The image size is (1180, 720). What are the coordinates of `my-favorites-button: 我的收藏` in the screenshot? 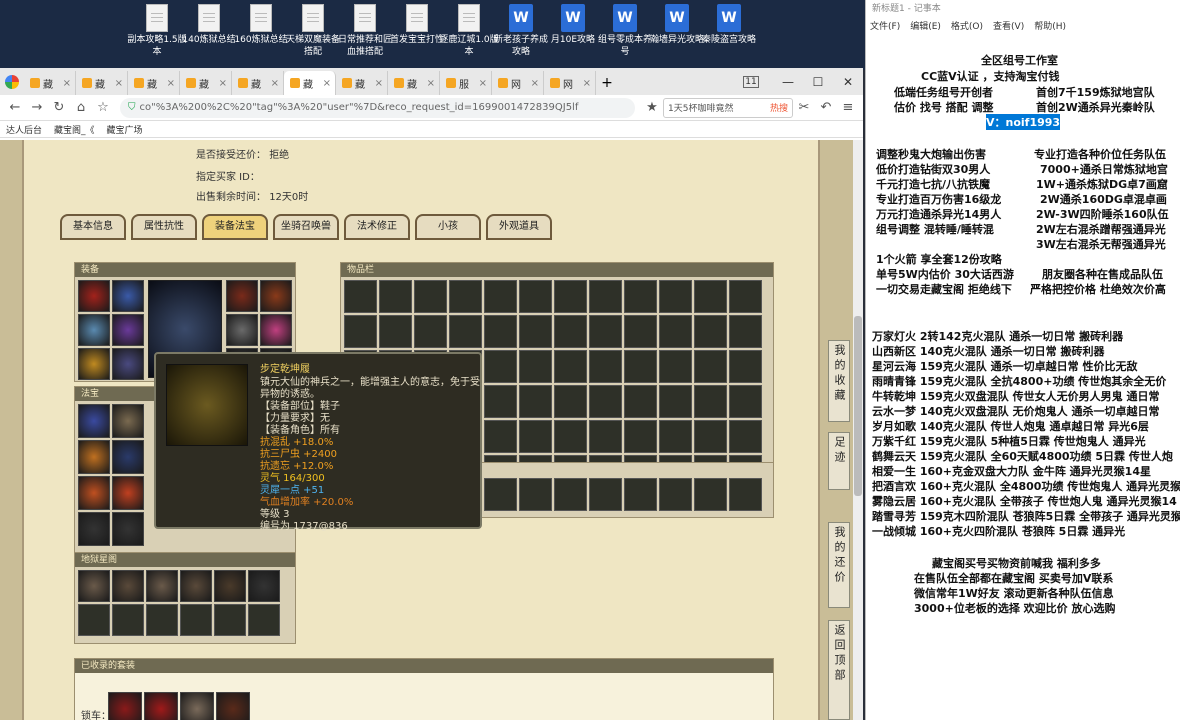 It's located at (839, 381).